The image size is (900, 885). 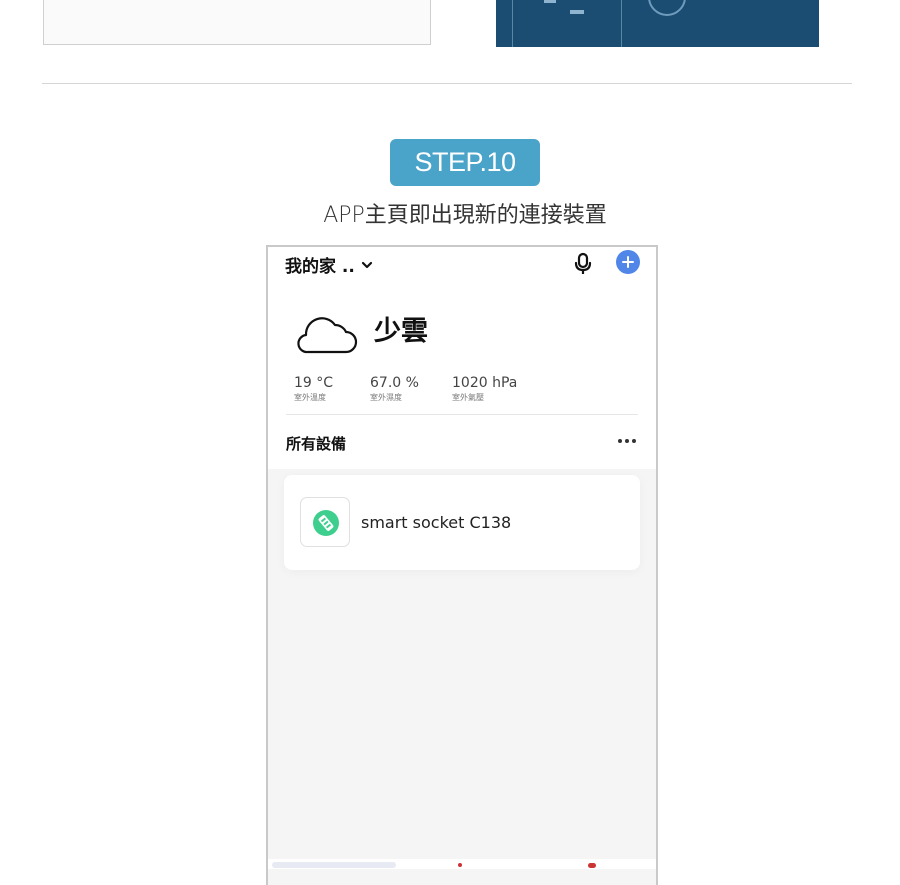 What do you see at coordinates (628, 262) in the screenshot?
I see `add-icon` at bounding box center [628, 262].